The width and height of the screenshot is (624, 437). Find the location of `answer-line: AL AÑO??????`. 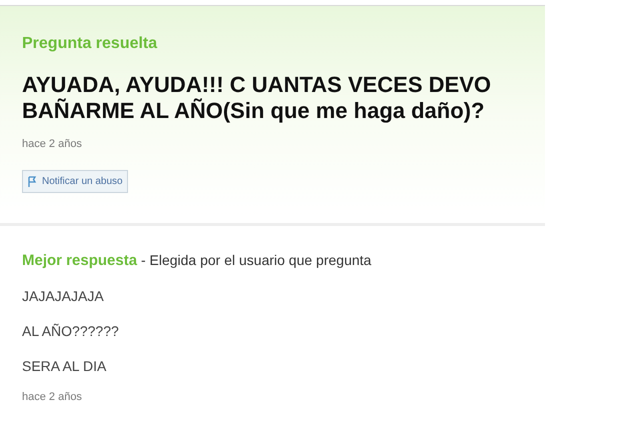

answer-line: AL AÑO?????? is located at coordinates (70, 331).